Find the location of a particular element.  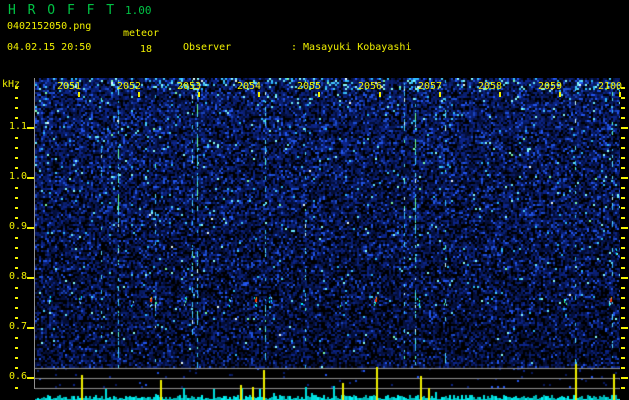

date-time: 04.02.15 20:50 is located at coordinates (49, 47).